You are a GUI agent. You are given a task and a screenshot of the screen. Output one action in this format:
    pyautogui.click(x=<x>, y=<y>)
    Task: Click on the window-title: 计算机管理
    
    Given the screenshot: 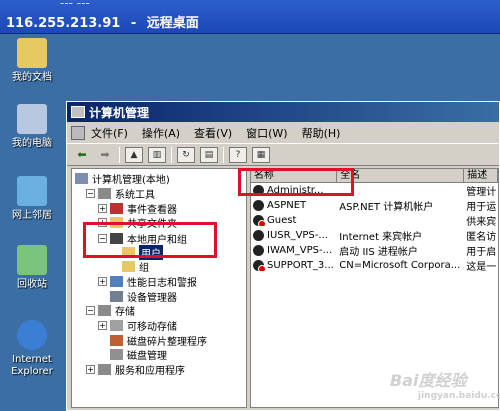 What is the action you would take?
    pyautogui.click(x=119, y=112)
    